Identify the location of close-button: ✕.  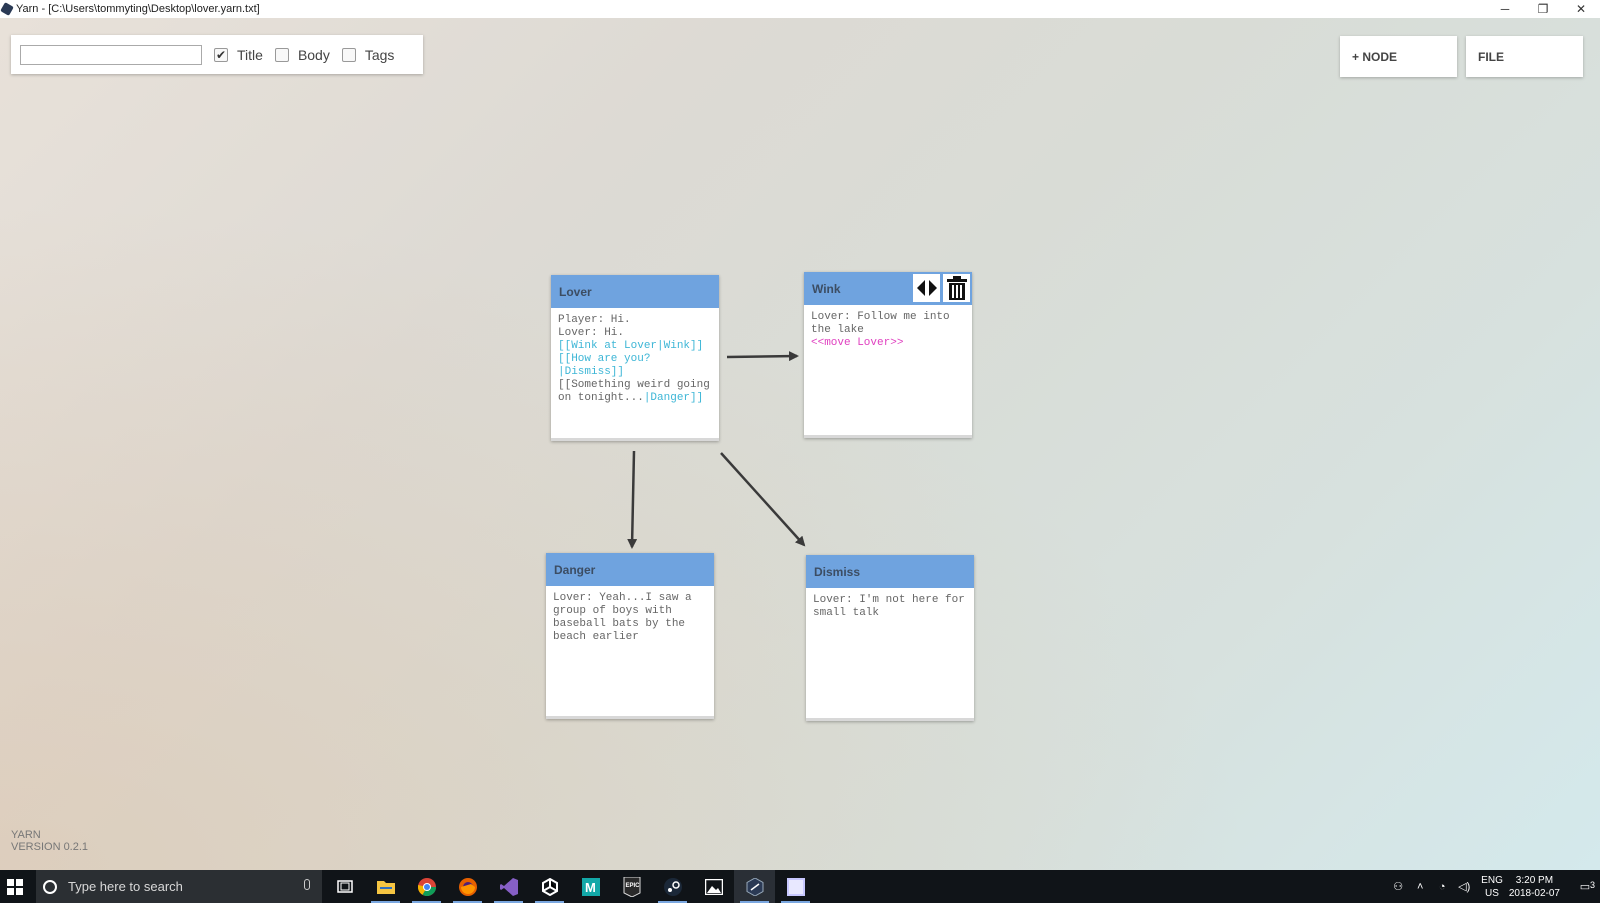
(1581, 9).